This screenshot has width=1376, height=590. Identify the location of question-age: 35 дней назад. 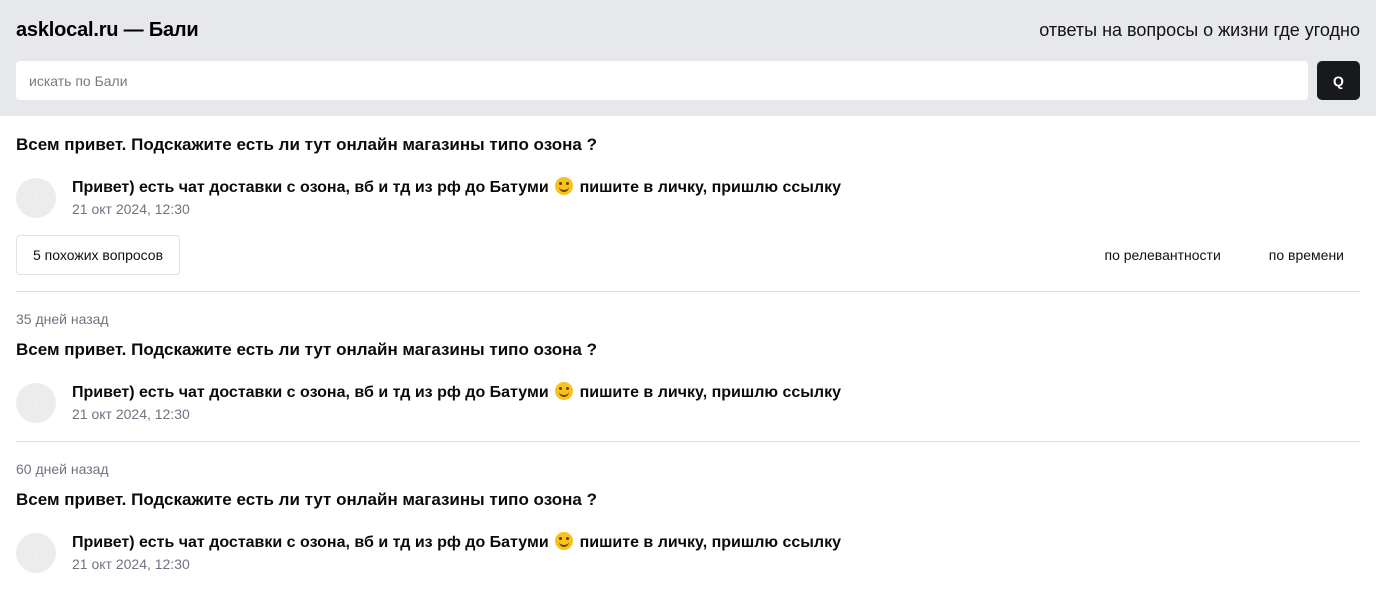
(62, 319).